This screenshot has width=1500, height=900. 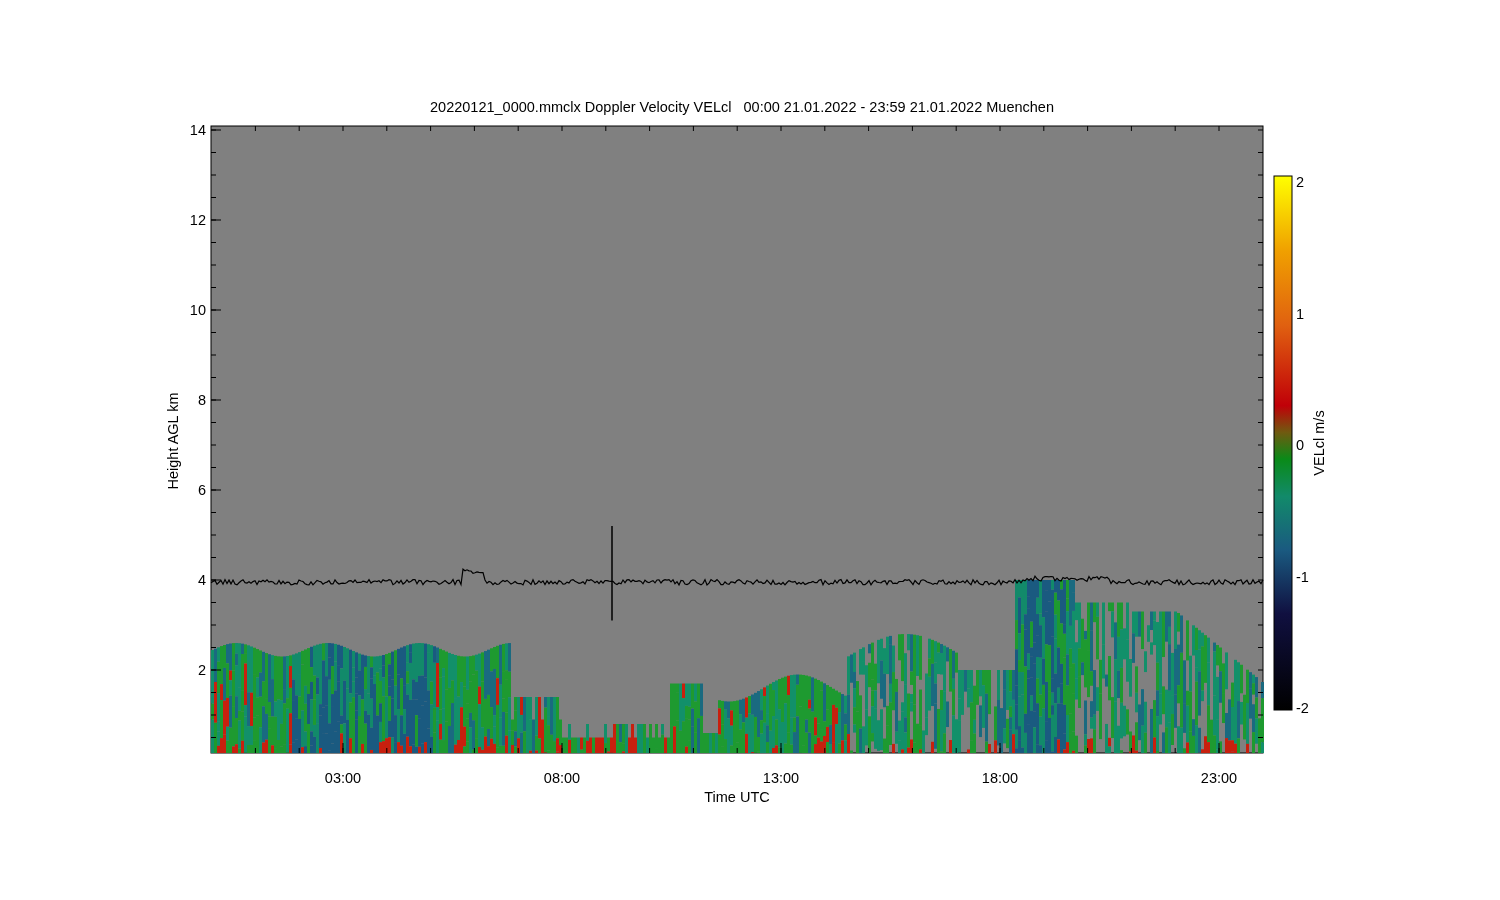 What do you see at coordinates (197, 220) in the screenshot?
I see `y-tick-label: 12` at bounding box center [197, 220].